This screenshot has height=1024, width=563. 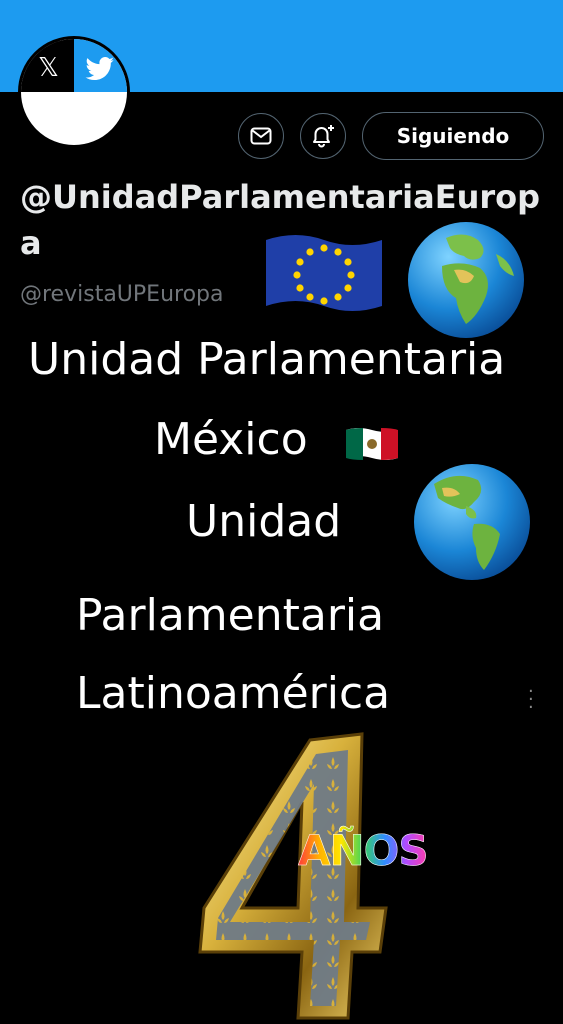 I want to click on avatar: 𝕏, so click(x=74, y=92).